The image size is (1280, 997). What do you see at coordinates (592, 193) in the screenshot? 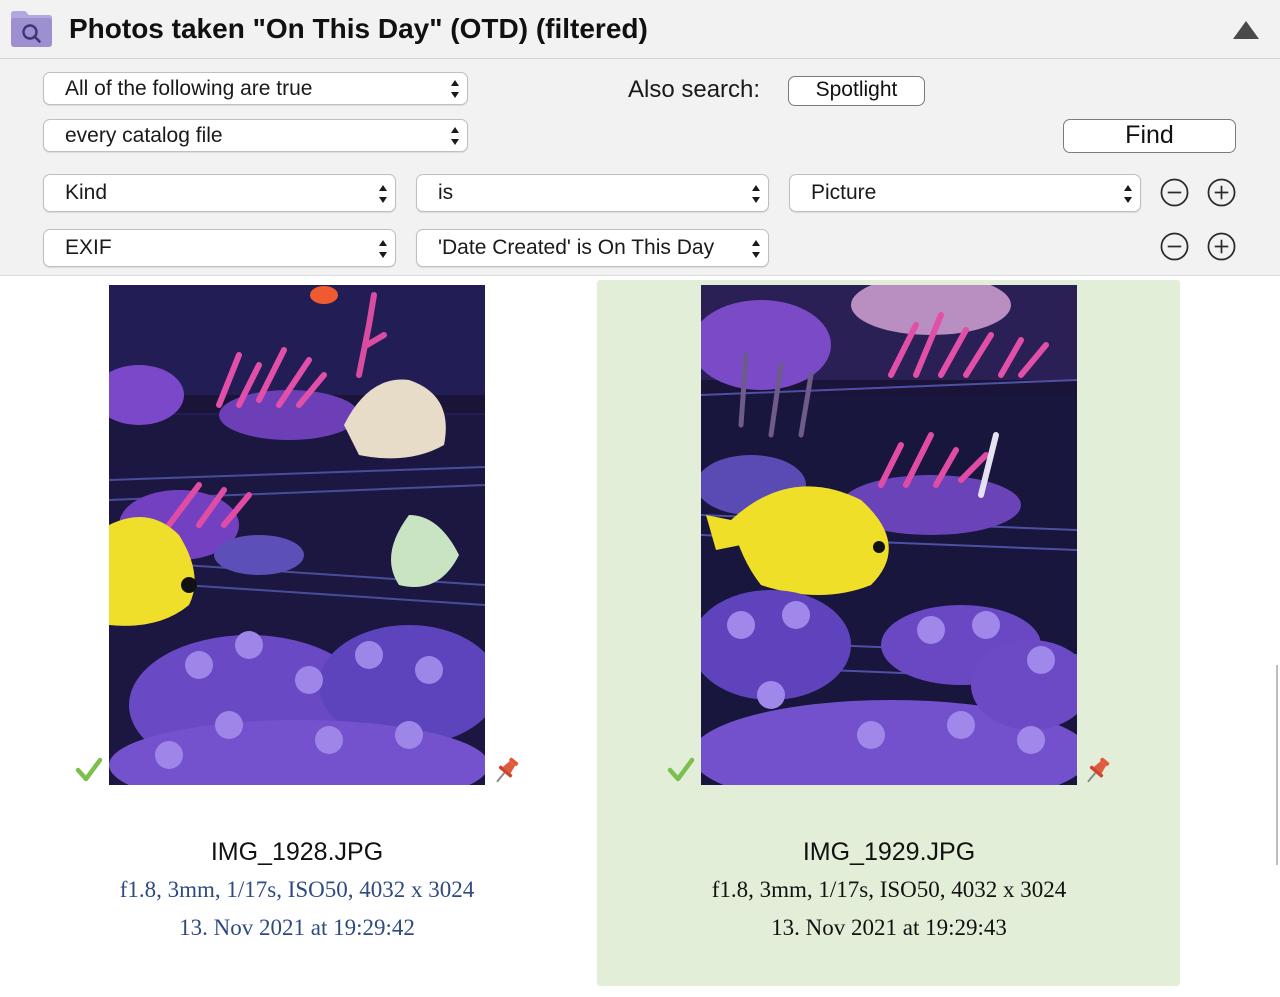
I see `criterion-operator-select: is` at bounding box center [592, 193].